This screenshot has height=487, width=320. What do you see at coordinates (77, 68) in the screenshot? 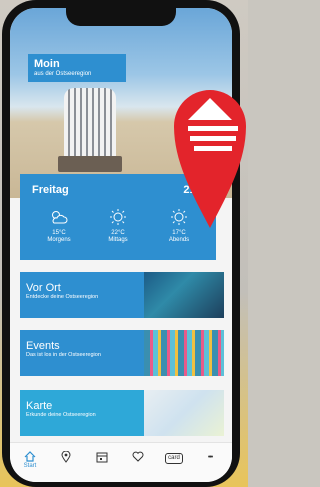
I see `greeting-banner: Moin aus der Ostseeregion` at bounding box center [77, 68].